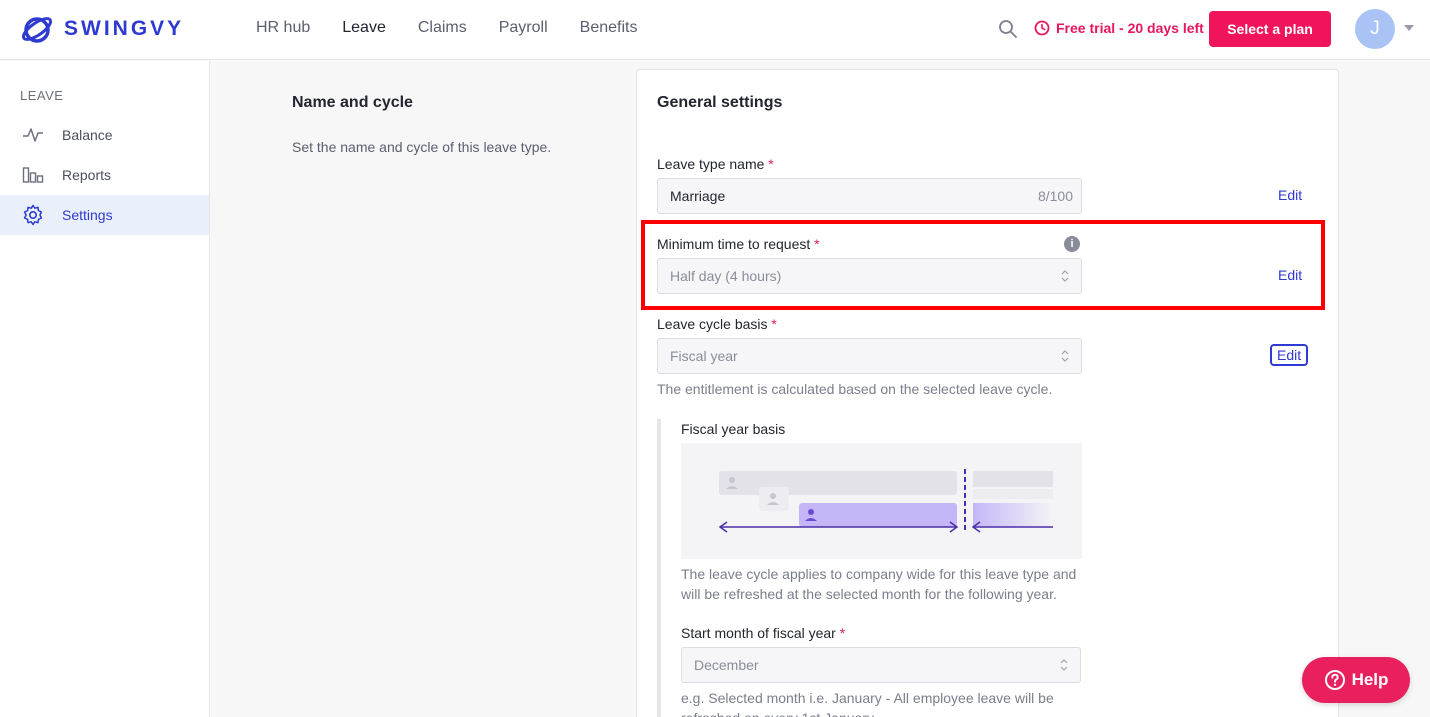 This screenshot has width=1430, height=717. I want to click on logo: SWINGVY, so click(102, 29).